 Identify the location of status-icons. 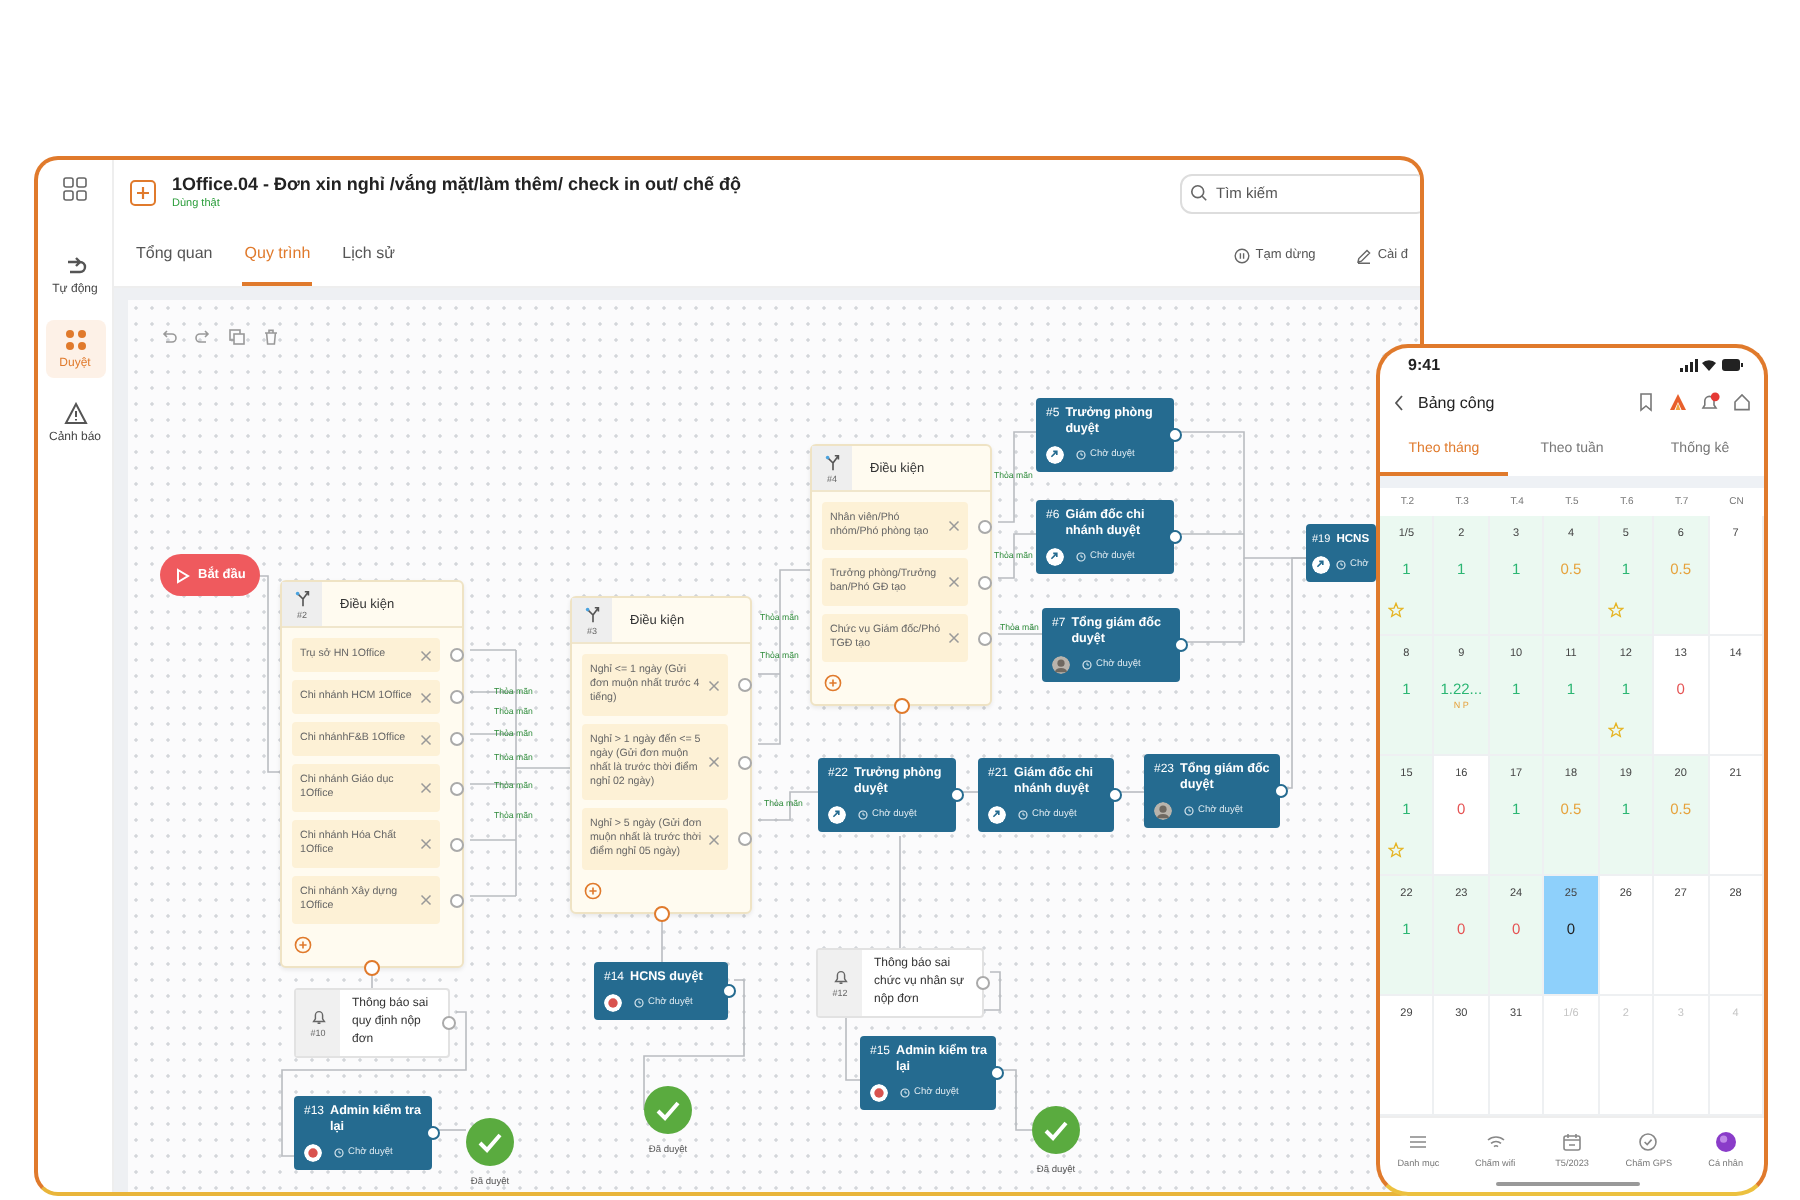
(1712, 364).